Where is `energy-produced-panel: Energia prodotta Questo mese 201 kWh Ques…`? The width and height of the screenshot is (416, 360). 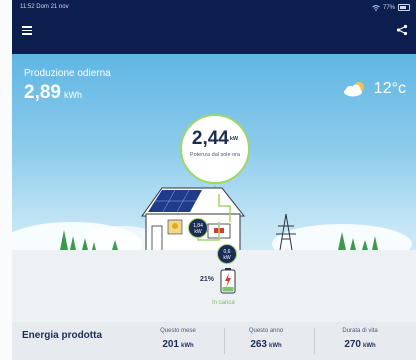 energy-produced-panel: Energia prodotta Questo mese 201 kWh Ques… is located at coordinates (214, 341).